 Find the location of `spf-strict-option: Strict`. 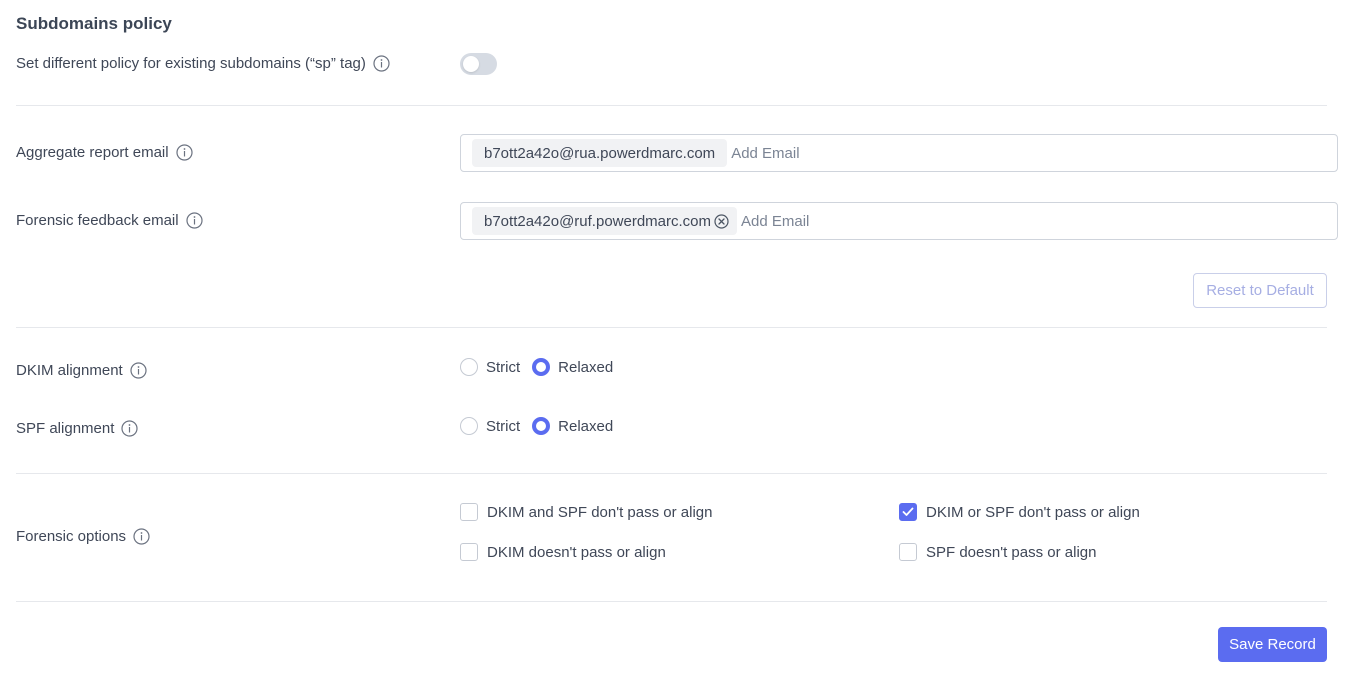

spf-strict-option: Strict is located at coordinates (490, 426).